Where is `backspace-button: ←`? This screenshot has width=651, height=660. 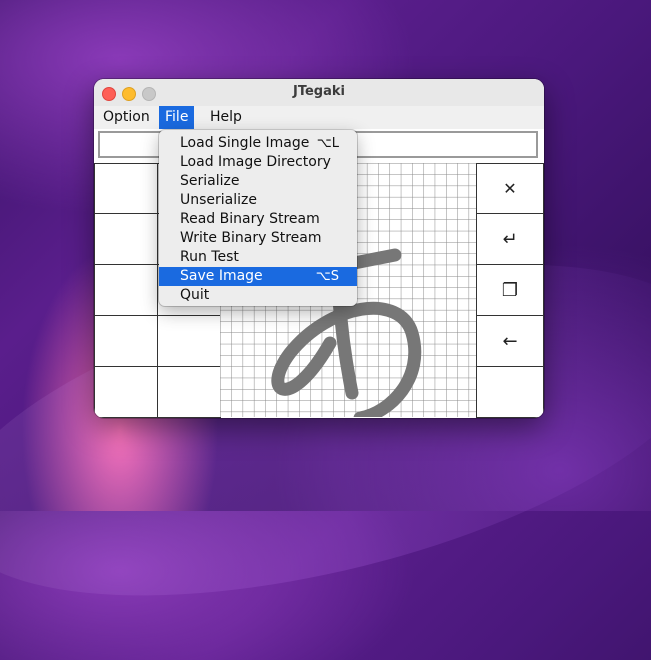
backspace-button: ← is located at coordinates (510, 341).